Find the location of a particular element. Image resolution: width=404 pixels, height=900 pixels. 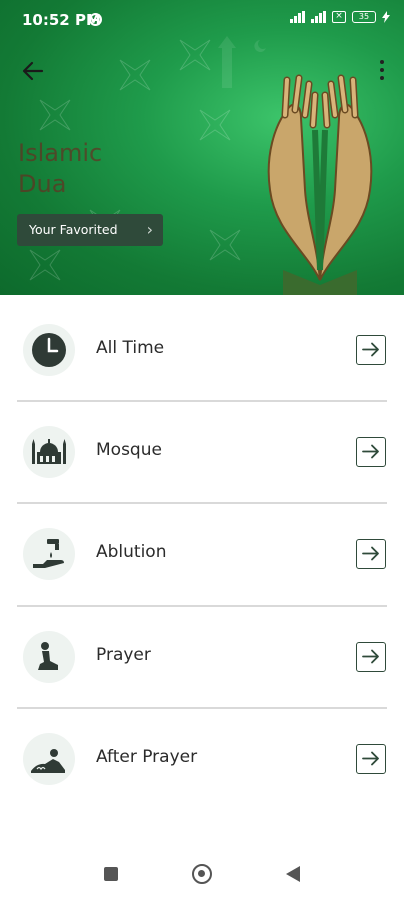

mosque-icon is located at coordinates (49, 452).